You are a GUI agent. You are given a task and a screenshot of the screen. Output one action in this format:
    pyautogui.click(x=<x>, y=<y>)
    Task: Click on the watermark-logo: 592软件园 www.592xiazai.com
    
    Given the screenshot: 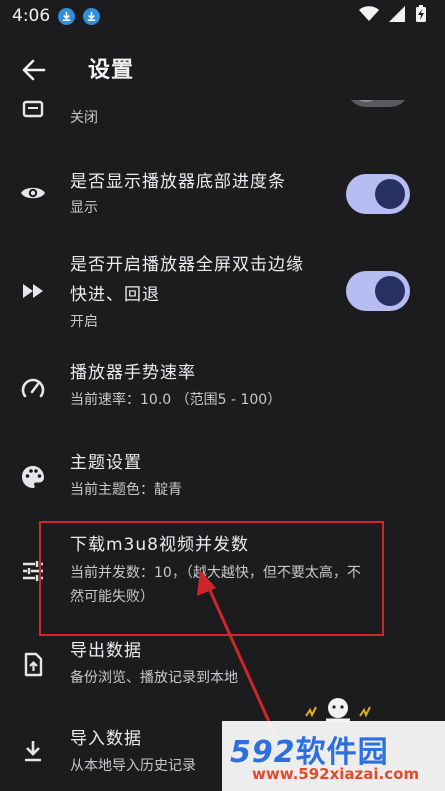 What is the action you would take?
    pyautogui.click(x=333, y=756)
    